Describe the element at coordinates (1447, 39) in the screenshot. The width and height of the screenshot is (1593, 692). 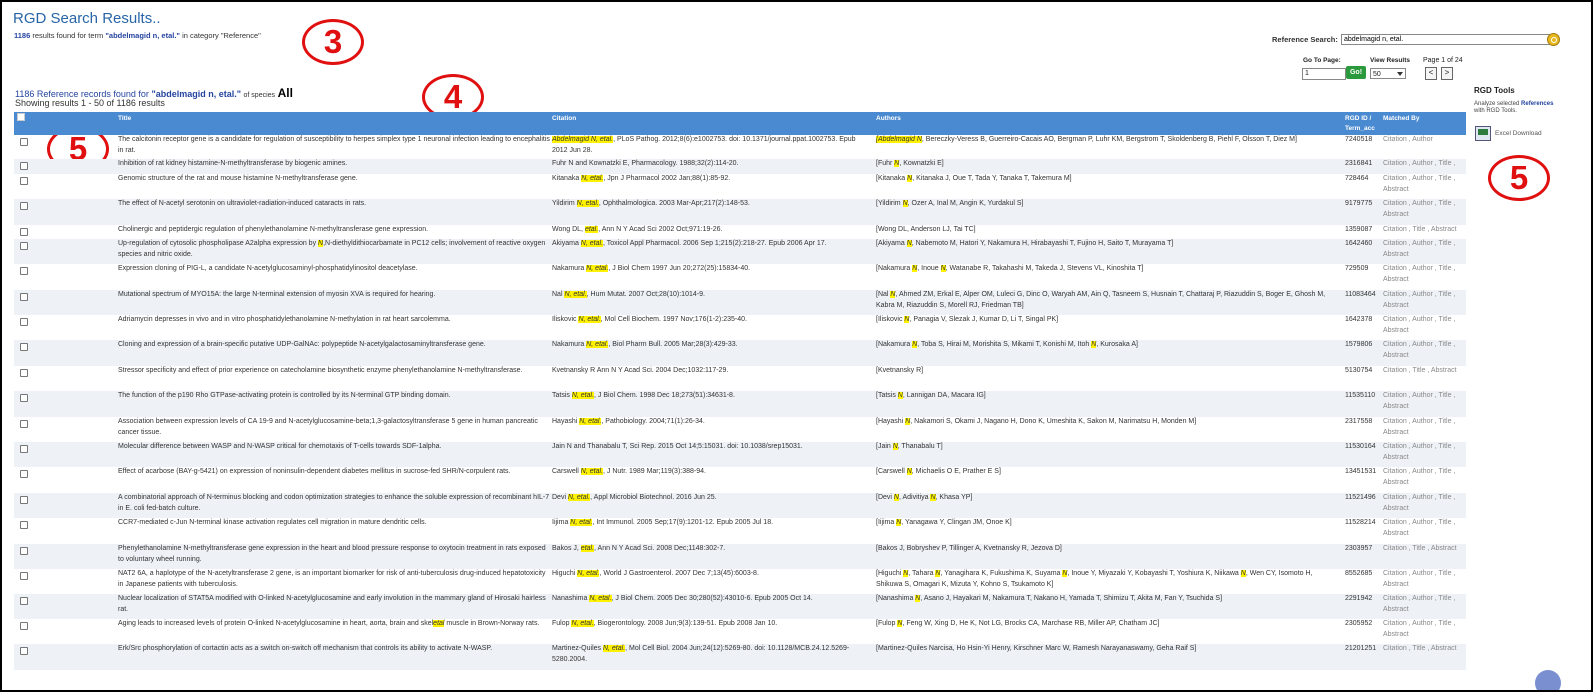
I see `reference-search-input: abdelmagid n, etal.` at that location.